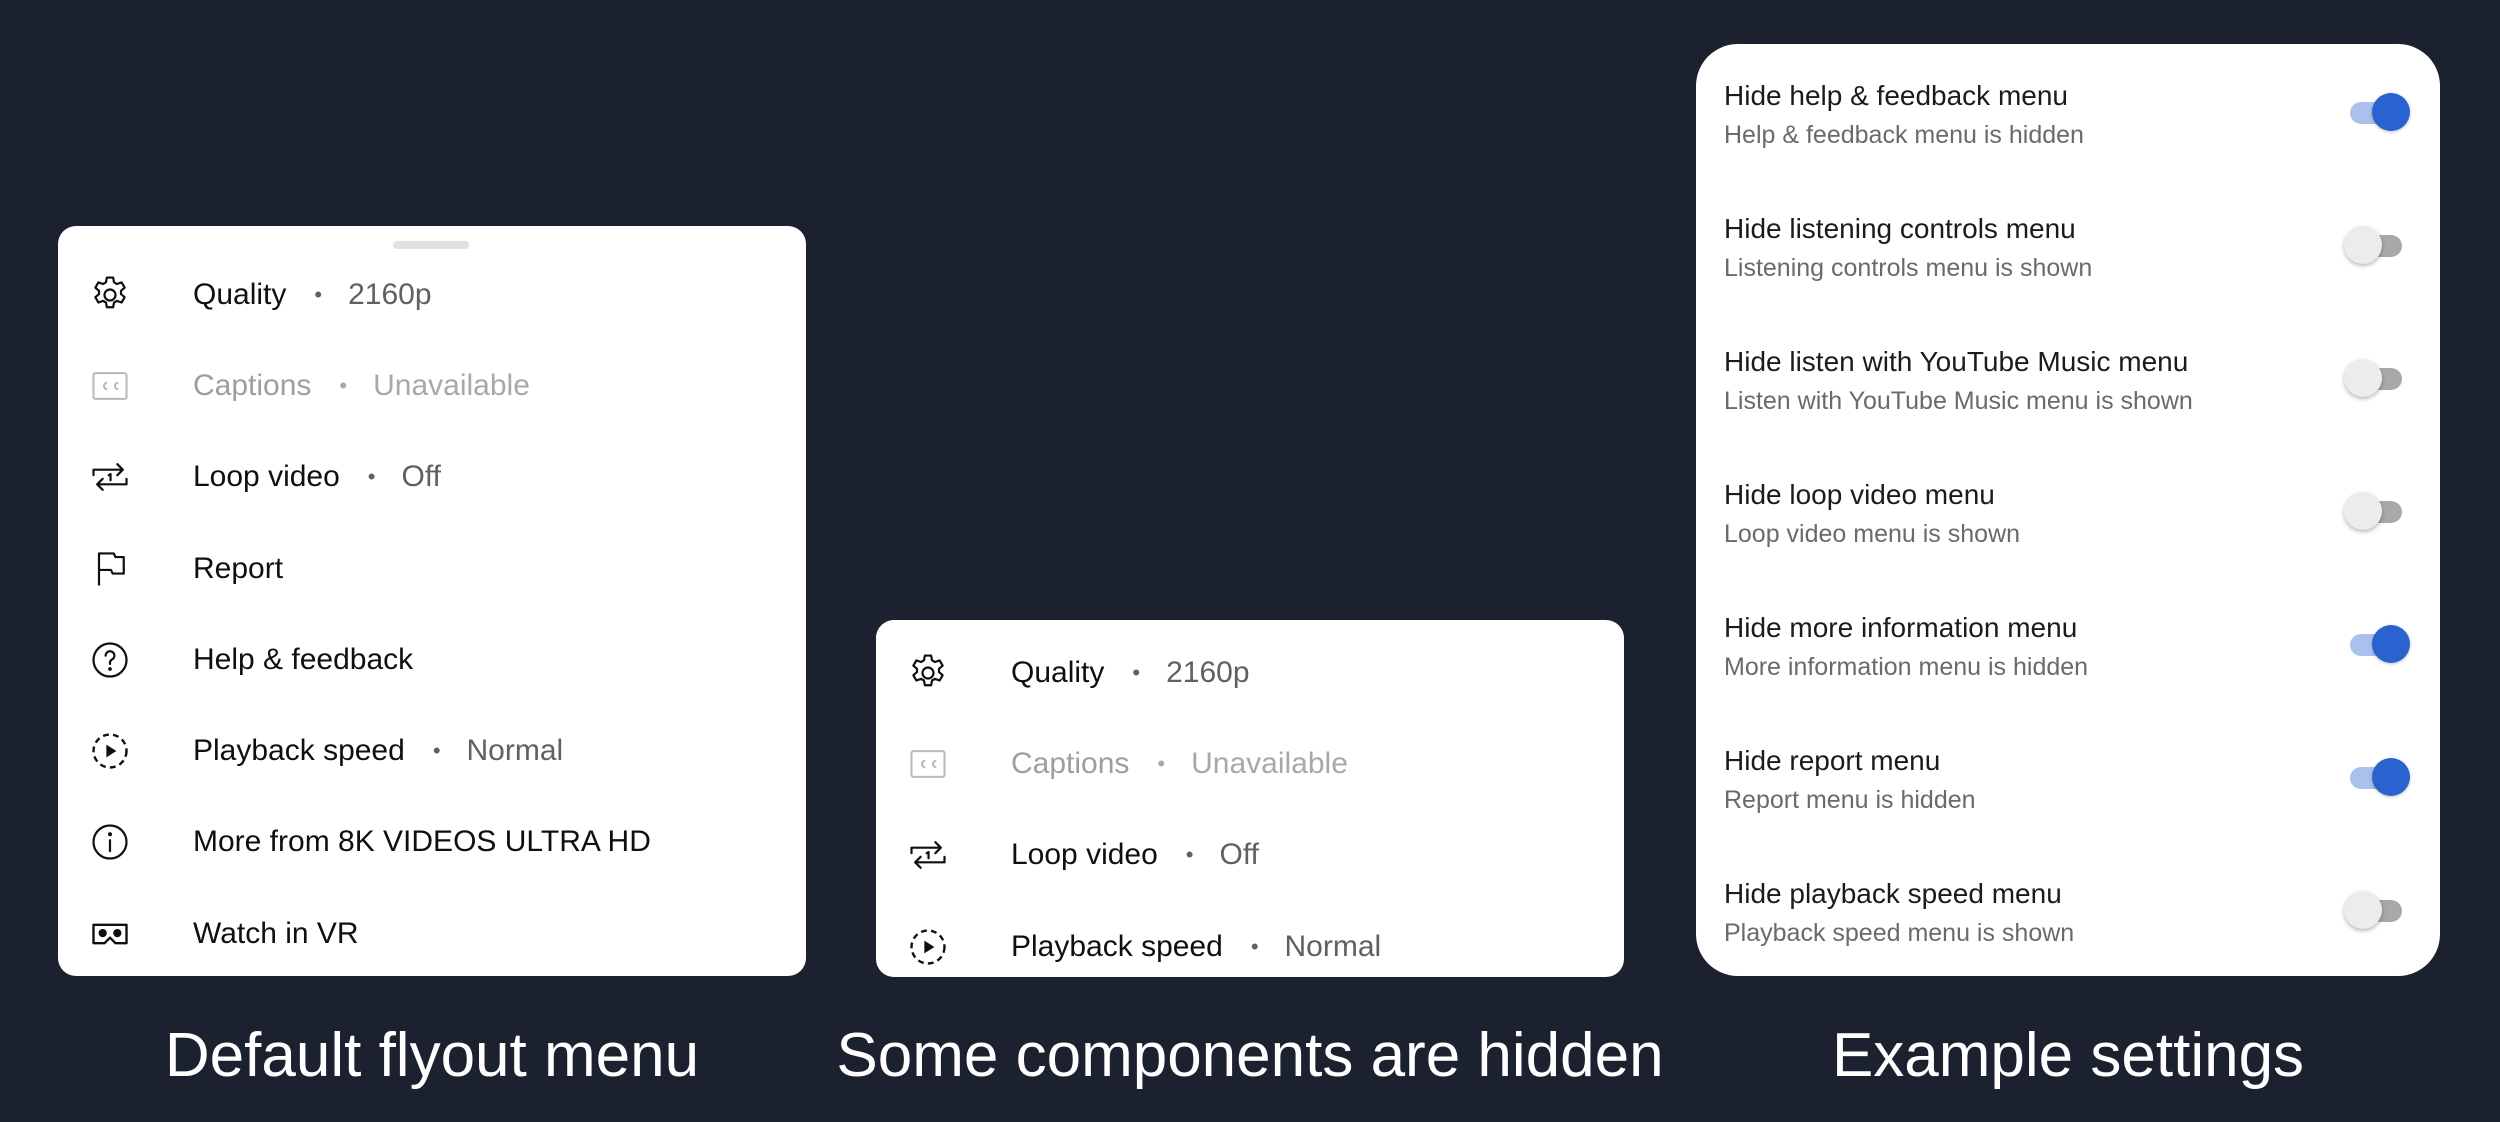  Describe the element at coordinates (110, 569) in the screenshot. I see `flag-icon` at that location.